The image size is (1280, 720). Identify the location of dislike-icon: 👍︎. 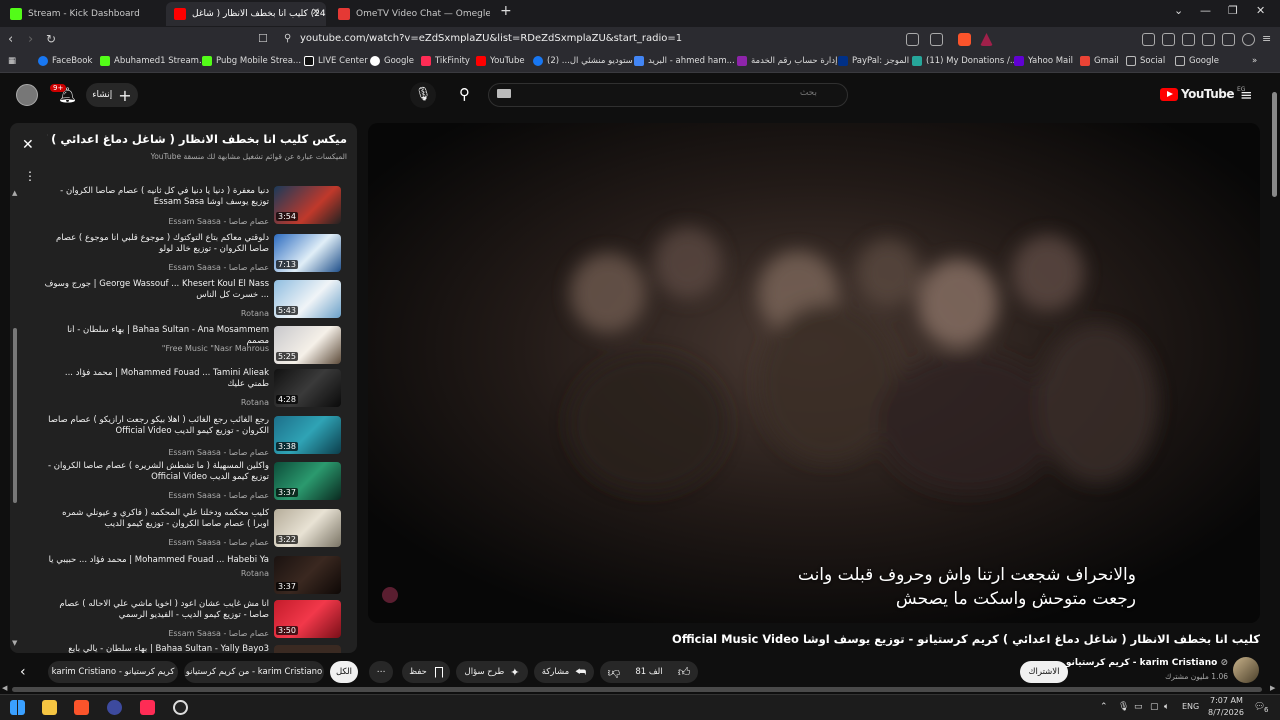
(614, 672).